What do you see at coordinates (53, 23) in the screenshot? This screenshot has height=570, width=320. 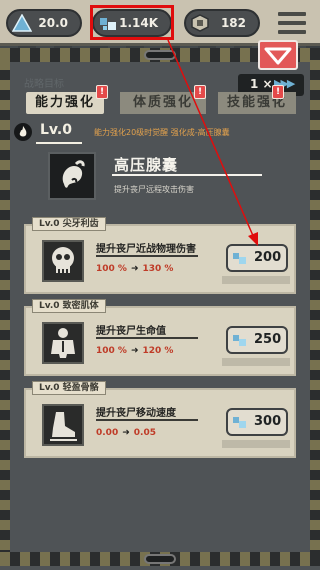 I see `energy-value: 20.0` at bounding box center [53, 23].